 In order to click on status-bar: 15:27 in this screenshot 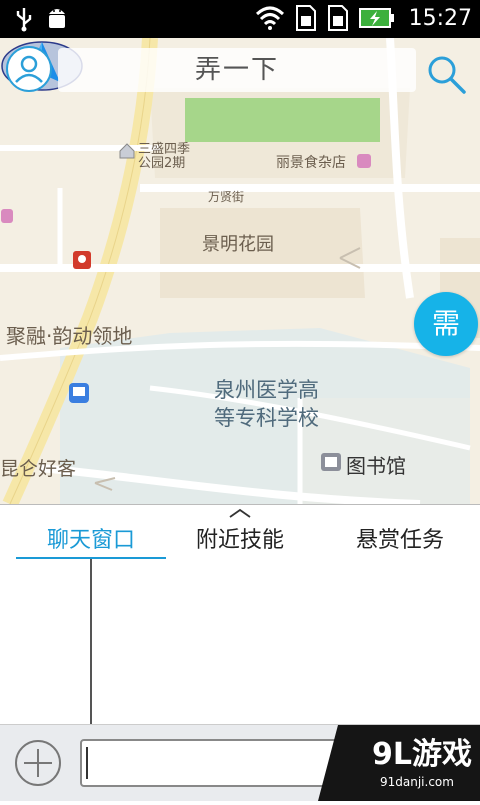, I will do `click(240, 19)`.